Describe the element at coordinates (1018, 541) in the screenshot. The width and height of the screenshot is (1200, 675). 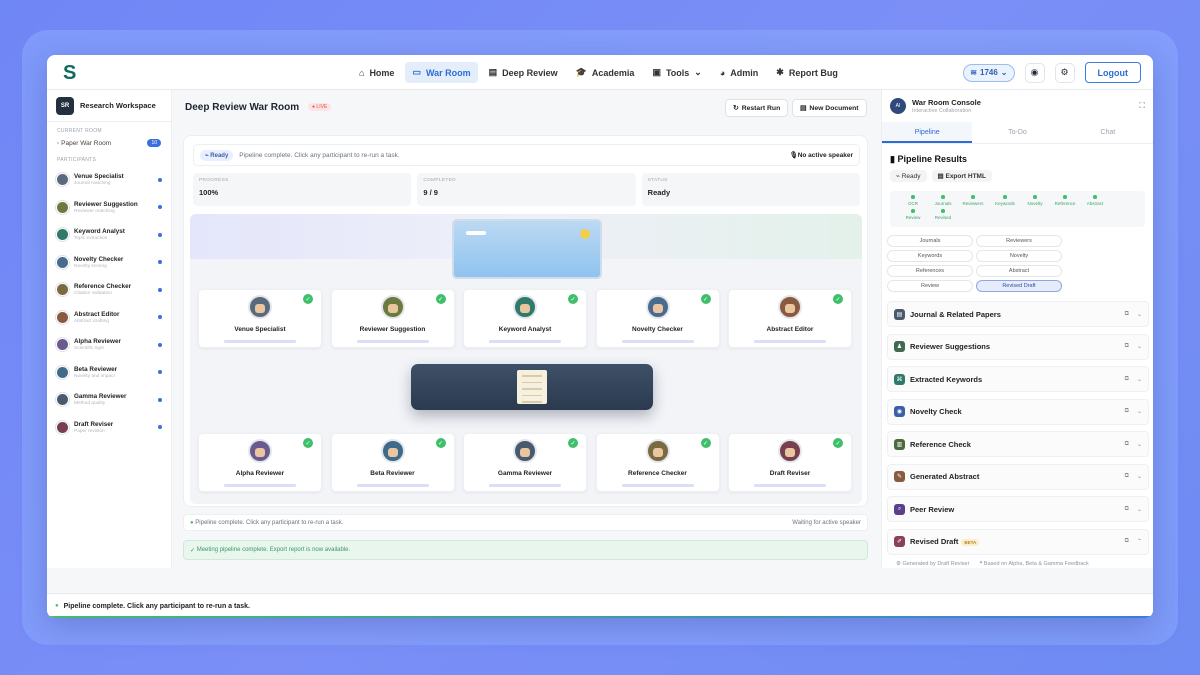
I see `result-section: ✐ Revised Draft BETA ⧉ ⌃` at that location.